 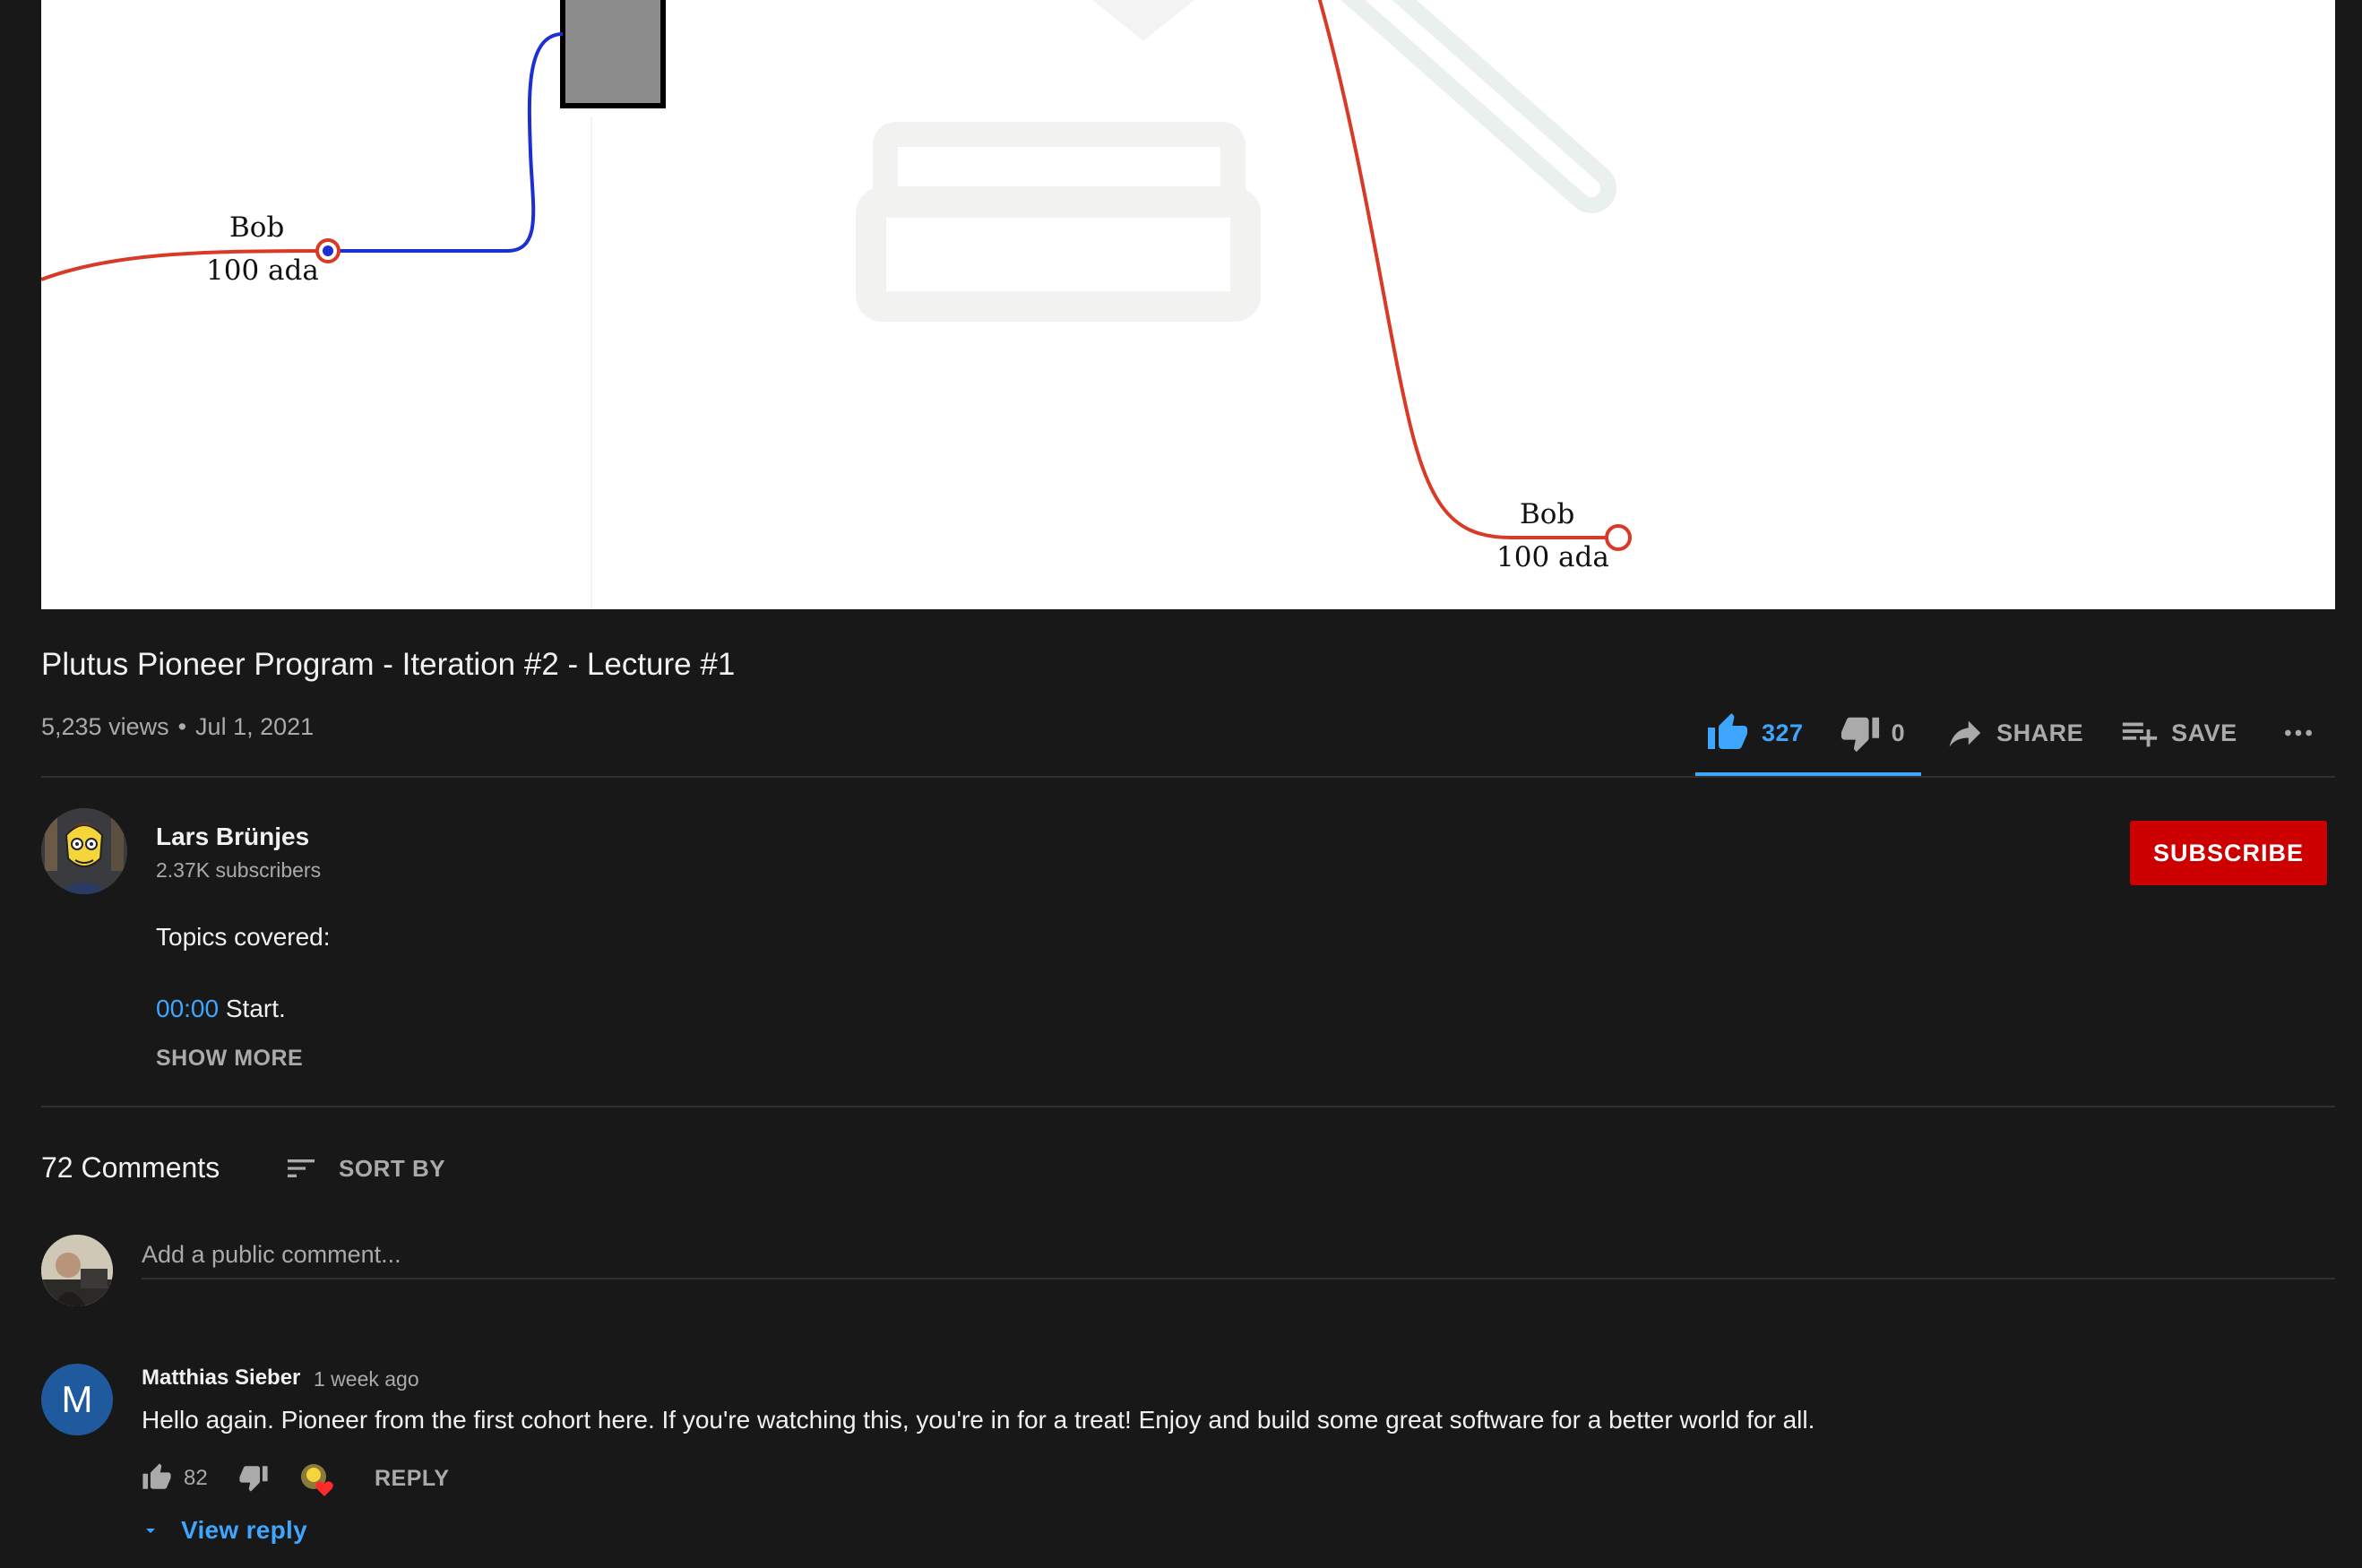 I want to click on view-reply-label: View reply, so click(x=245, y=1530).